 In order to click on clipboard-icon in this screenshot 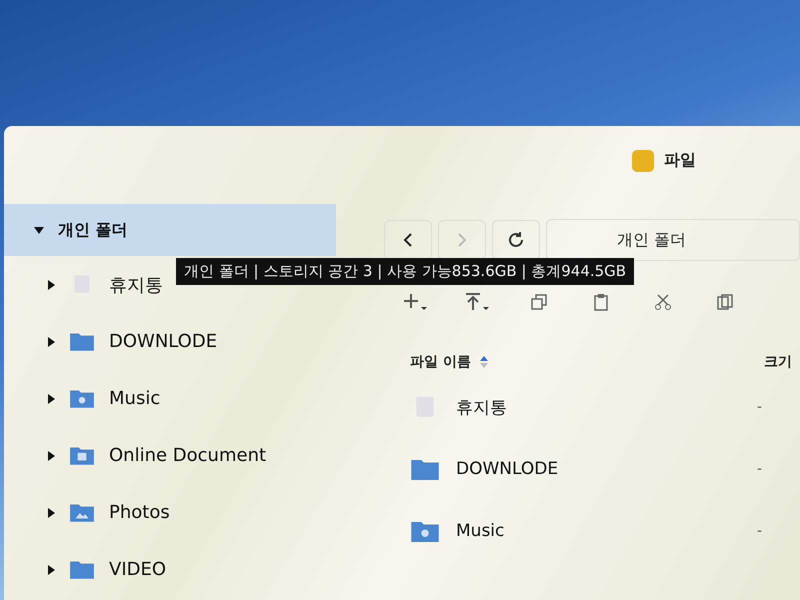, I will do `click(601, 302)`.